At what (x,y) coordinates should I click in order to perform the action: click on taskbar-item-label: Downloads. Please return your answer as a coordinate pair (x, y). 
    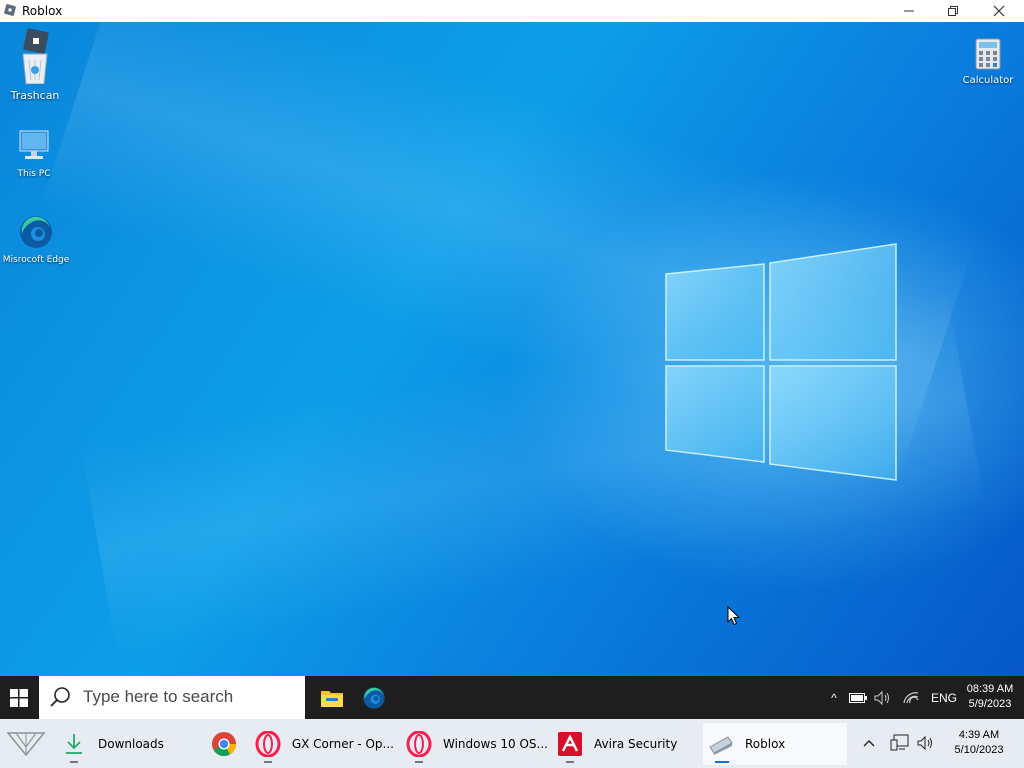
    Looking at the image, I should click on (131, 744).